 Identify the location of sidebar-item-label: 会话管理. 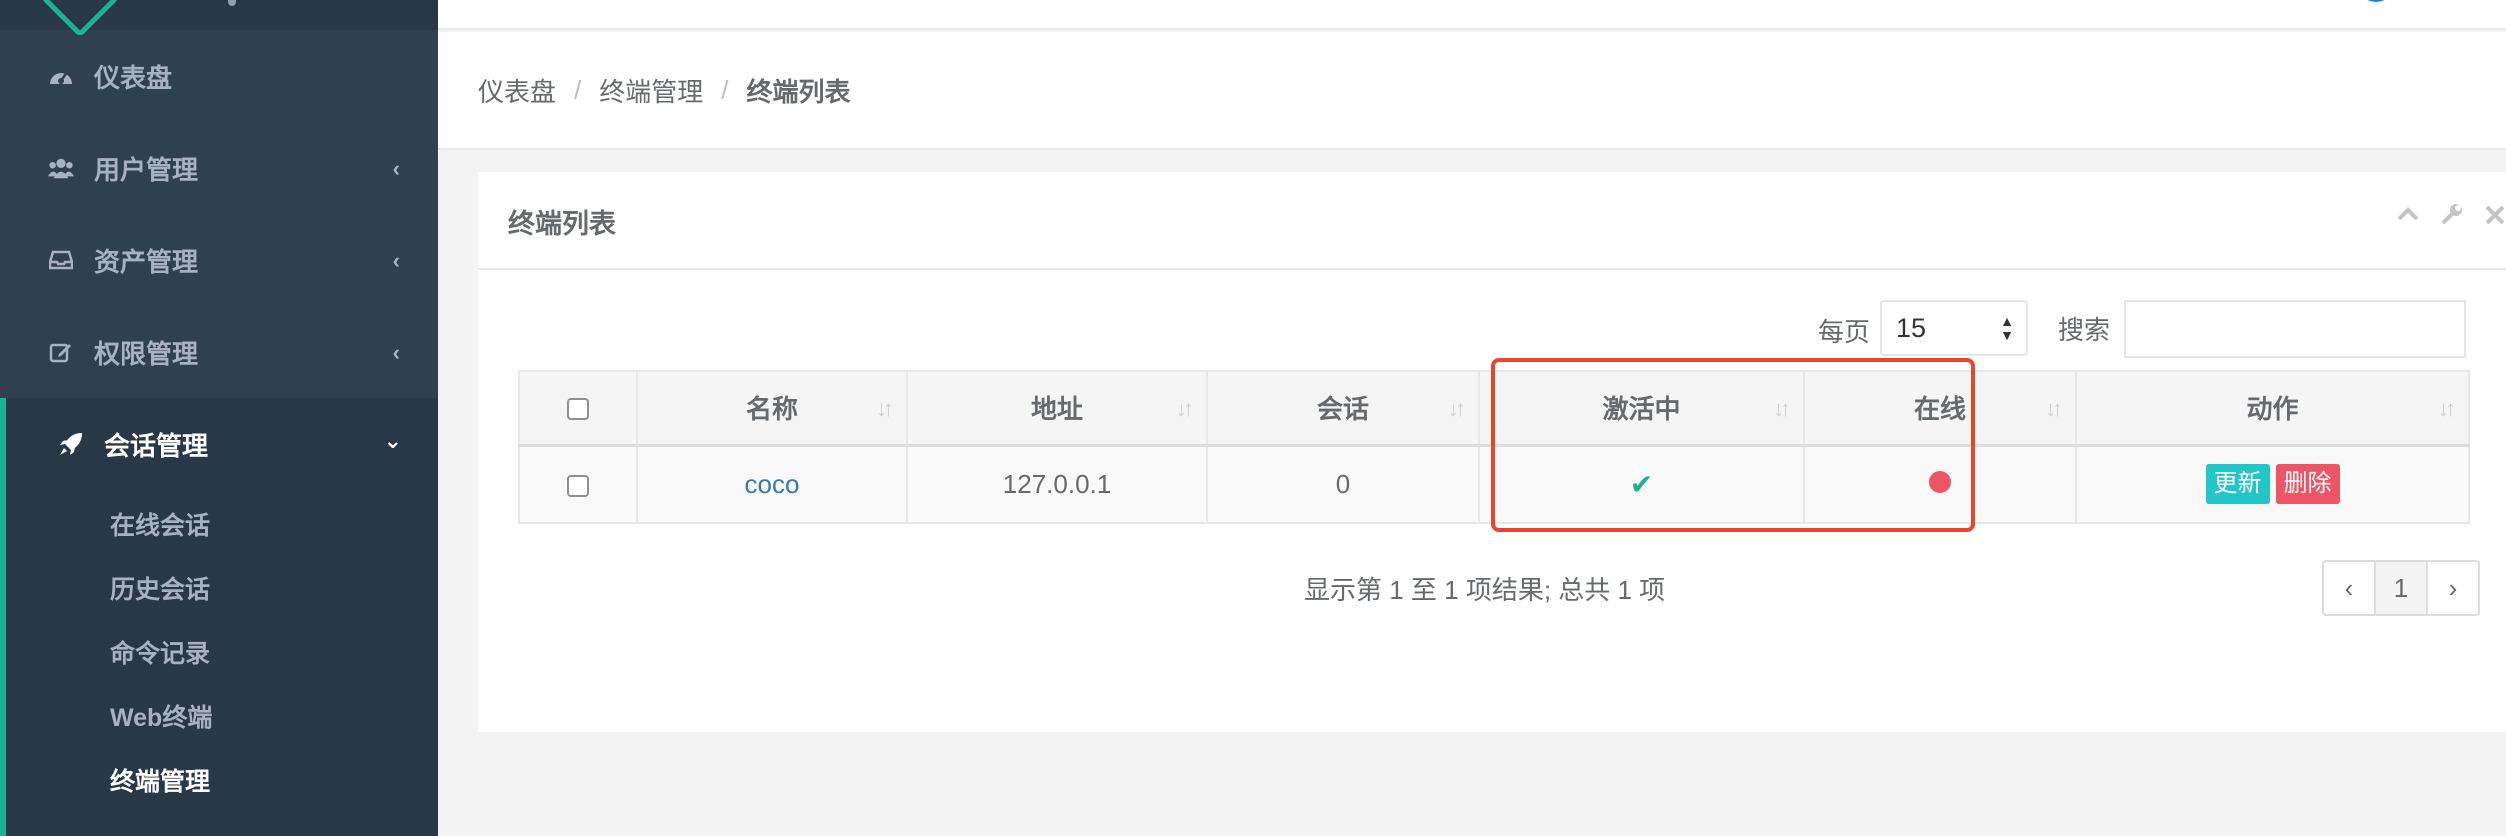
(156, 445).